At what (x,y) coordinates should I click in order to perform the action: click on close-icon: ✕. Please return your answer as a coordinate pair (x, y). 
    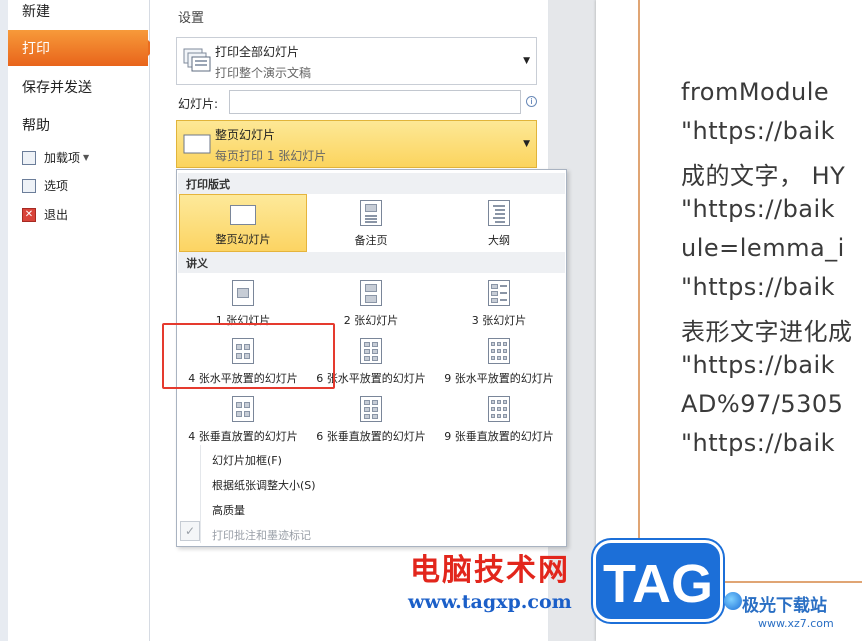
    Looking at the image, I should click on (29, 214).